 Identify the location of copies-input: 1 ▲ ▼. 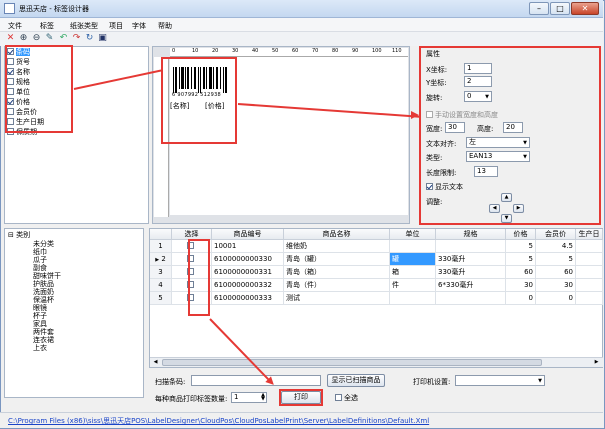
(249, 397).